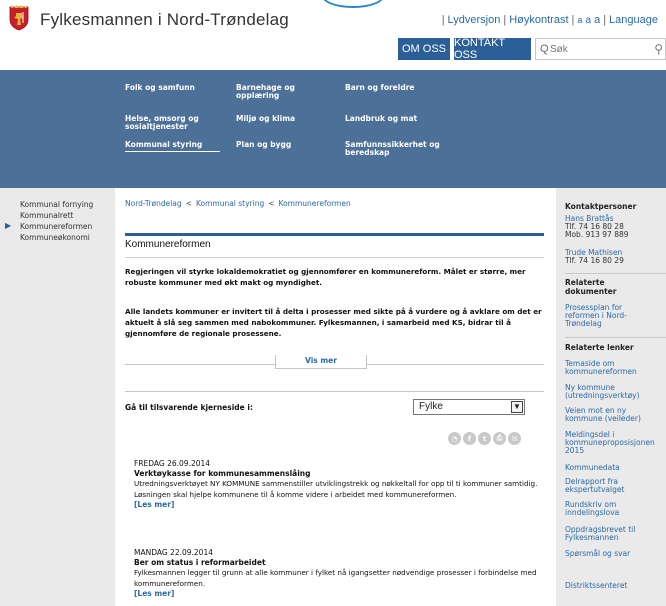 The image size is (666, 606). I want to click on rss-icon: ◔, so click(454, 438).